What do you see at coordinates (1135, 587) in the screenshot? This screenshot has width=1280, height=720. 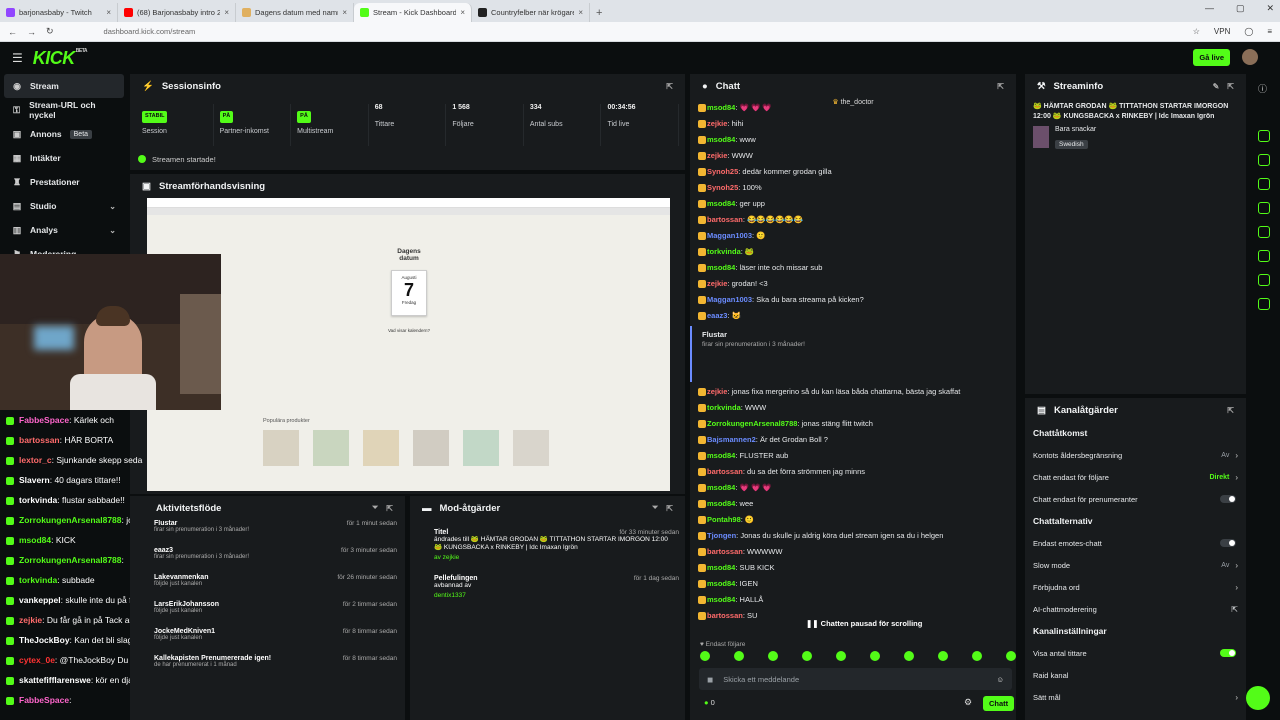 I see `setting-row: Förbjudna ord ›` at bounding box center [1135, 587].